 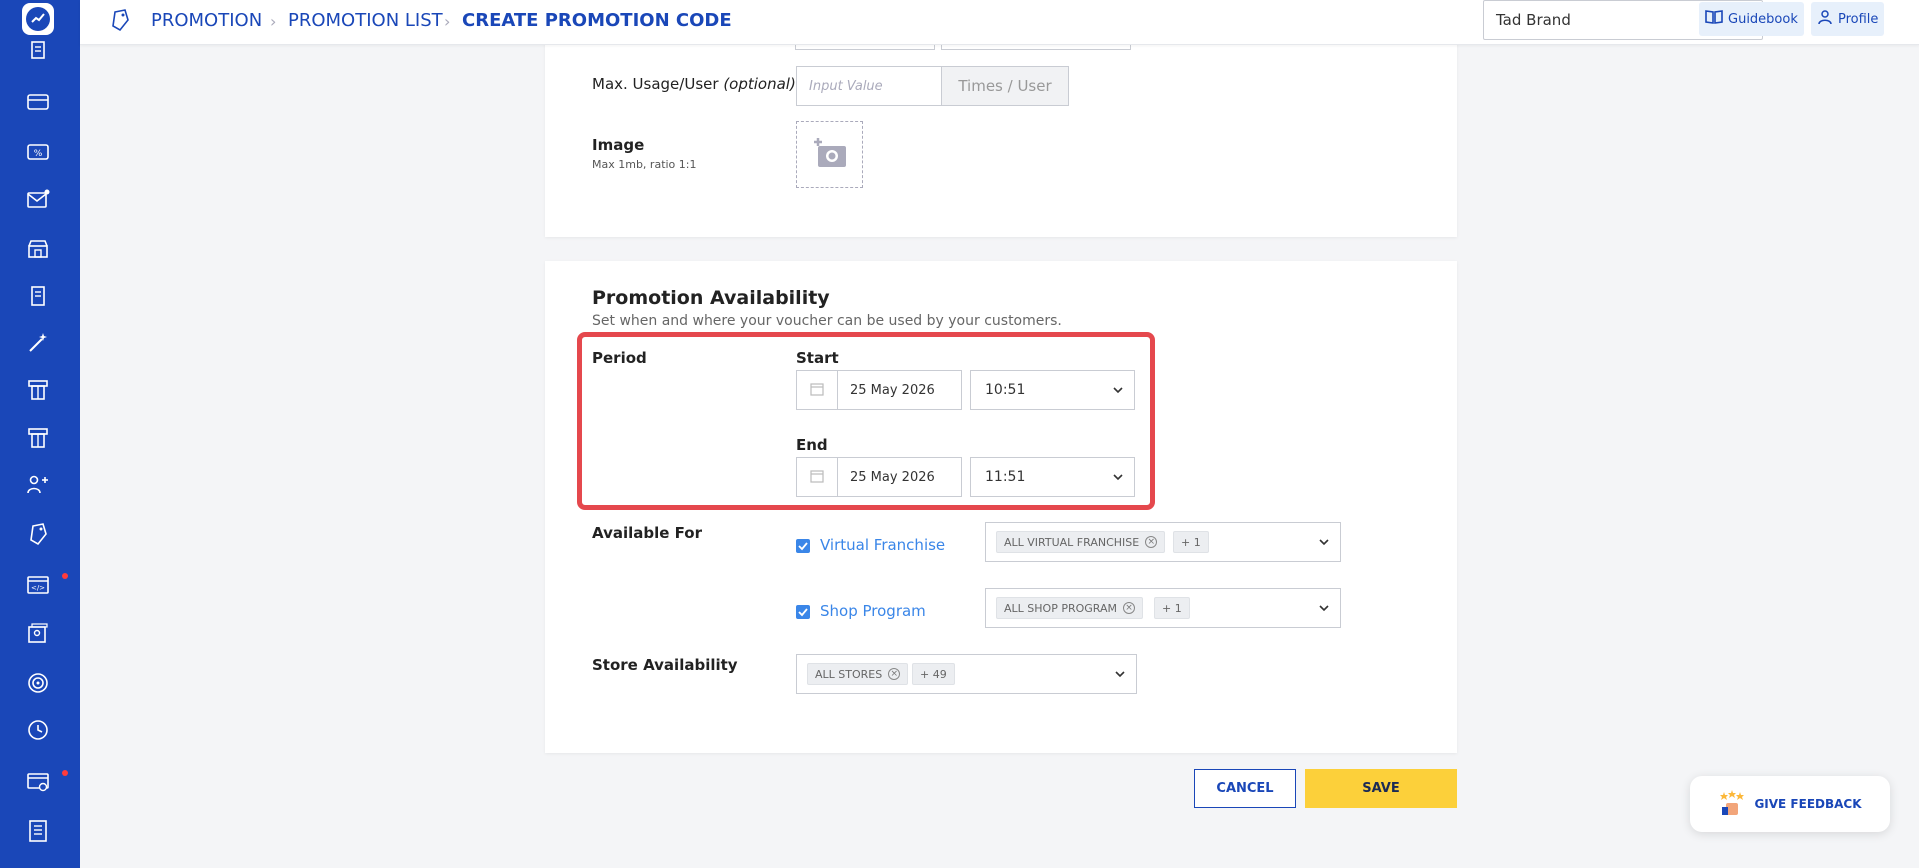 What do you see at coordinates (1732, 804) in the screenshot?
I see `feedback-stars-icon` at bounding box center [1732, 804].